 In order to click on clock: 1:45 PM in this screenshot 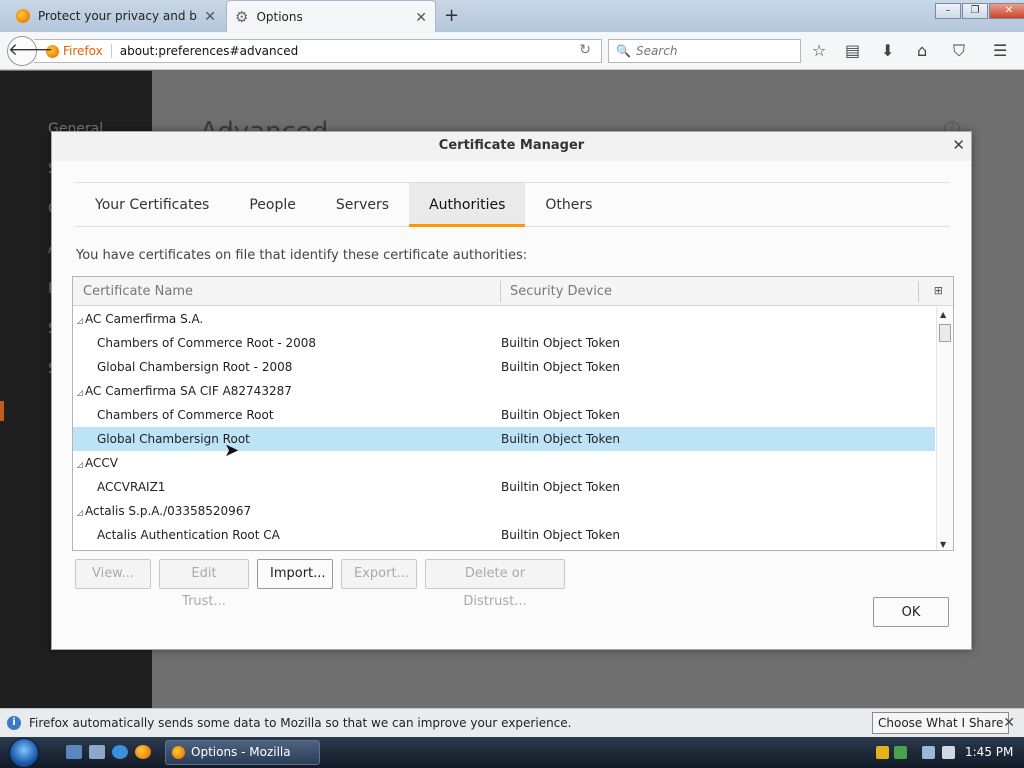, I will do `click(989, 752)`.